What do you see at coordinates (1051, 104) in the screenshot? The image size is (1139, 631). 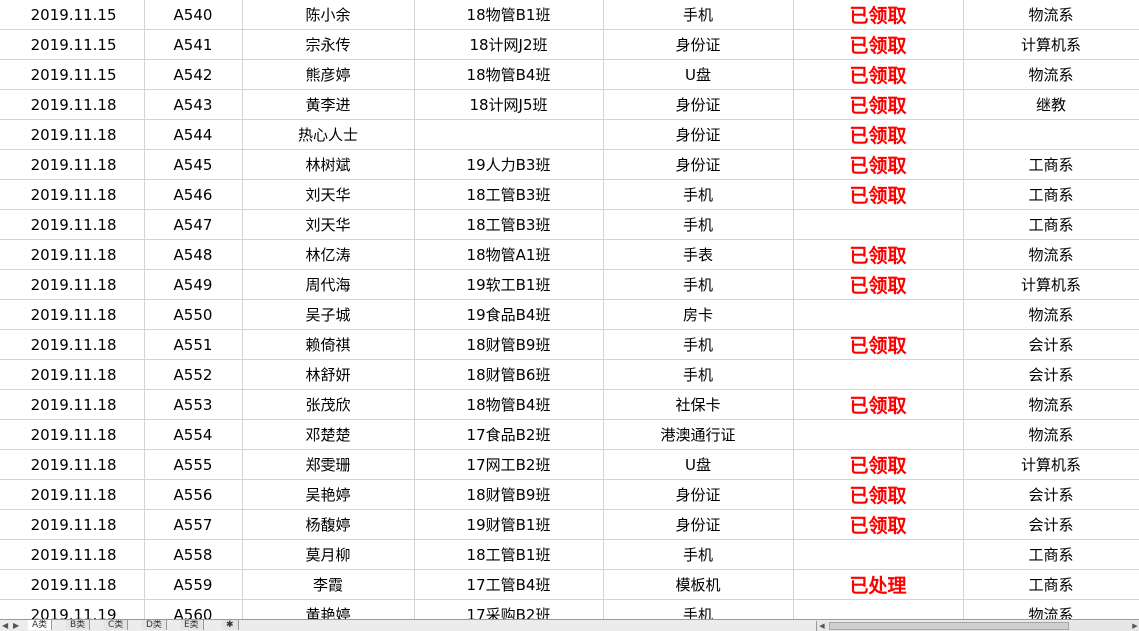 I see `dept-cell: 继教` at bounding box center [1051, 104].